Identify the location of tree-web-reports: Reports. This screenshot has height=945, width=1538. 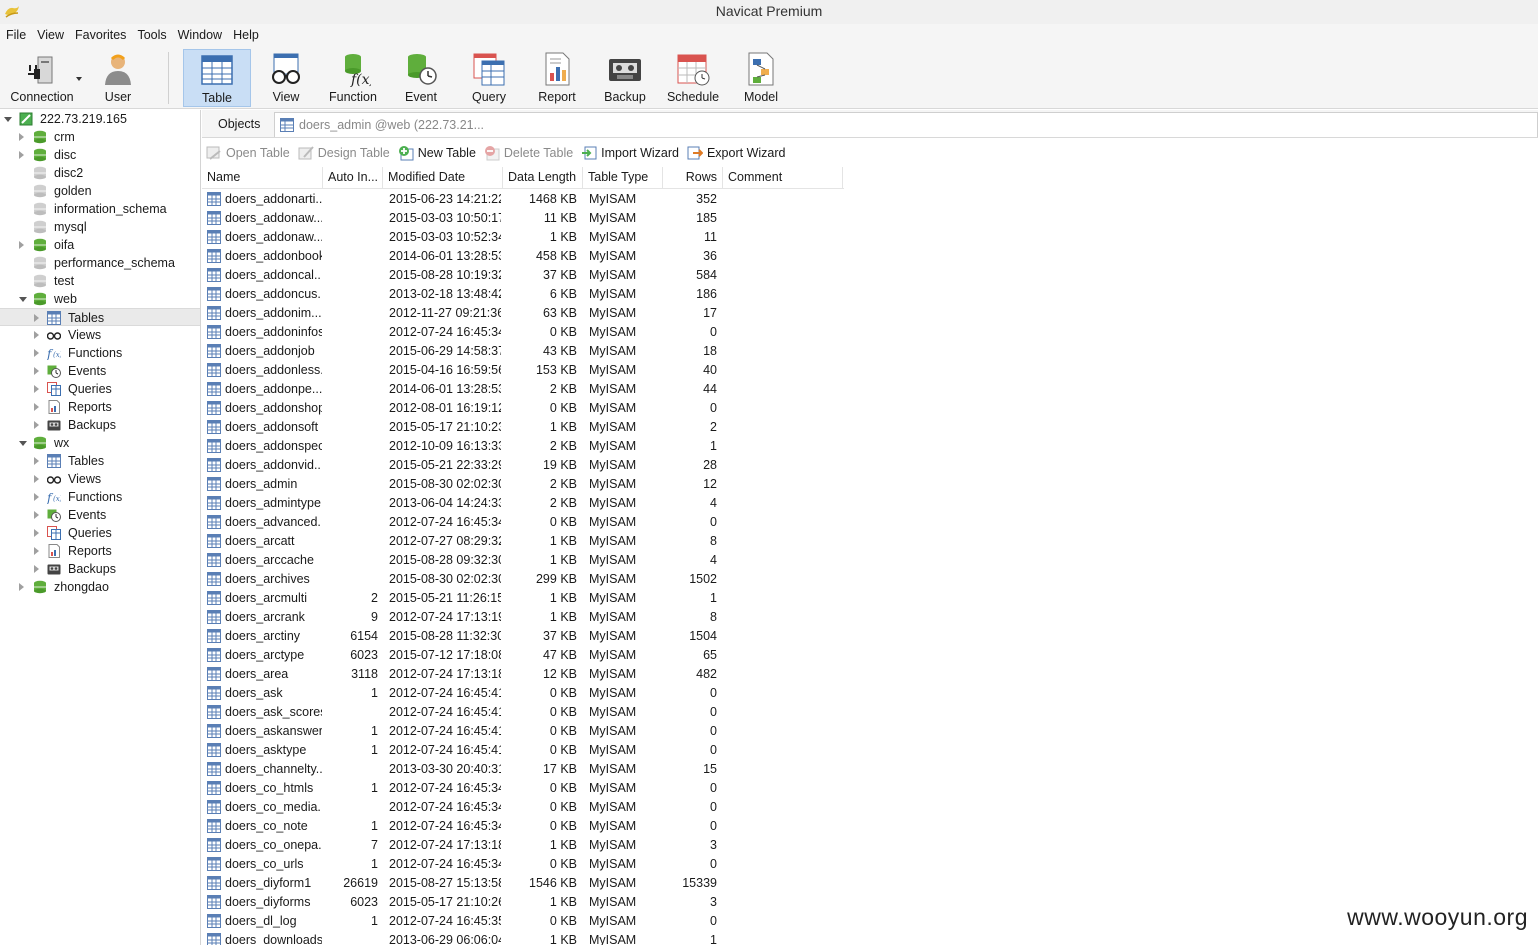
(100, 407).